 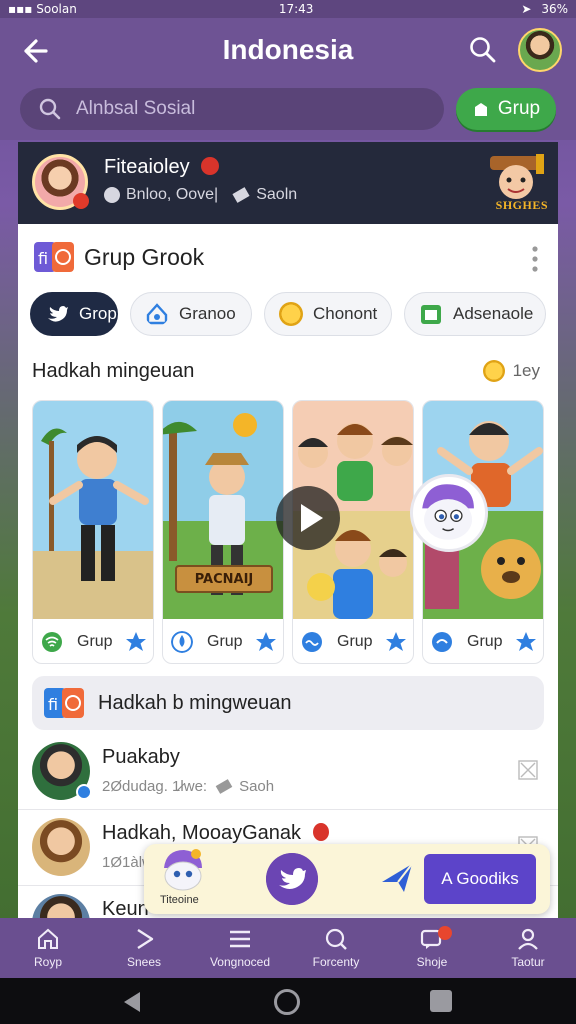 What do you see at coordinates (511, 371) in the screenshot?
I see `section-side: 1ey` at bounding box center [511, 371].